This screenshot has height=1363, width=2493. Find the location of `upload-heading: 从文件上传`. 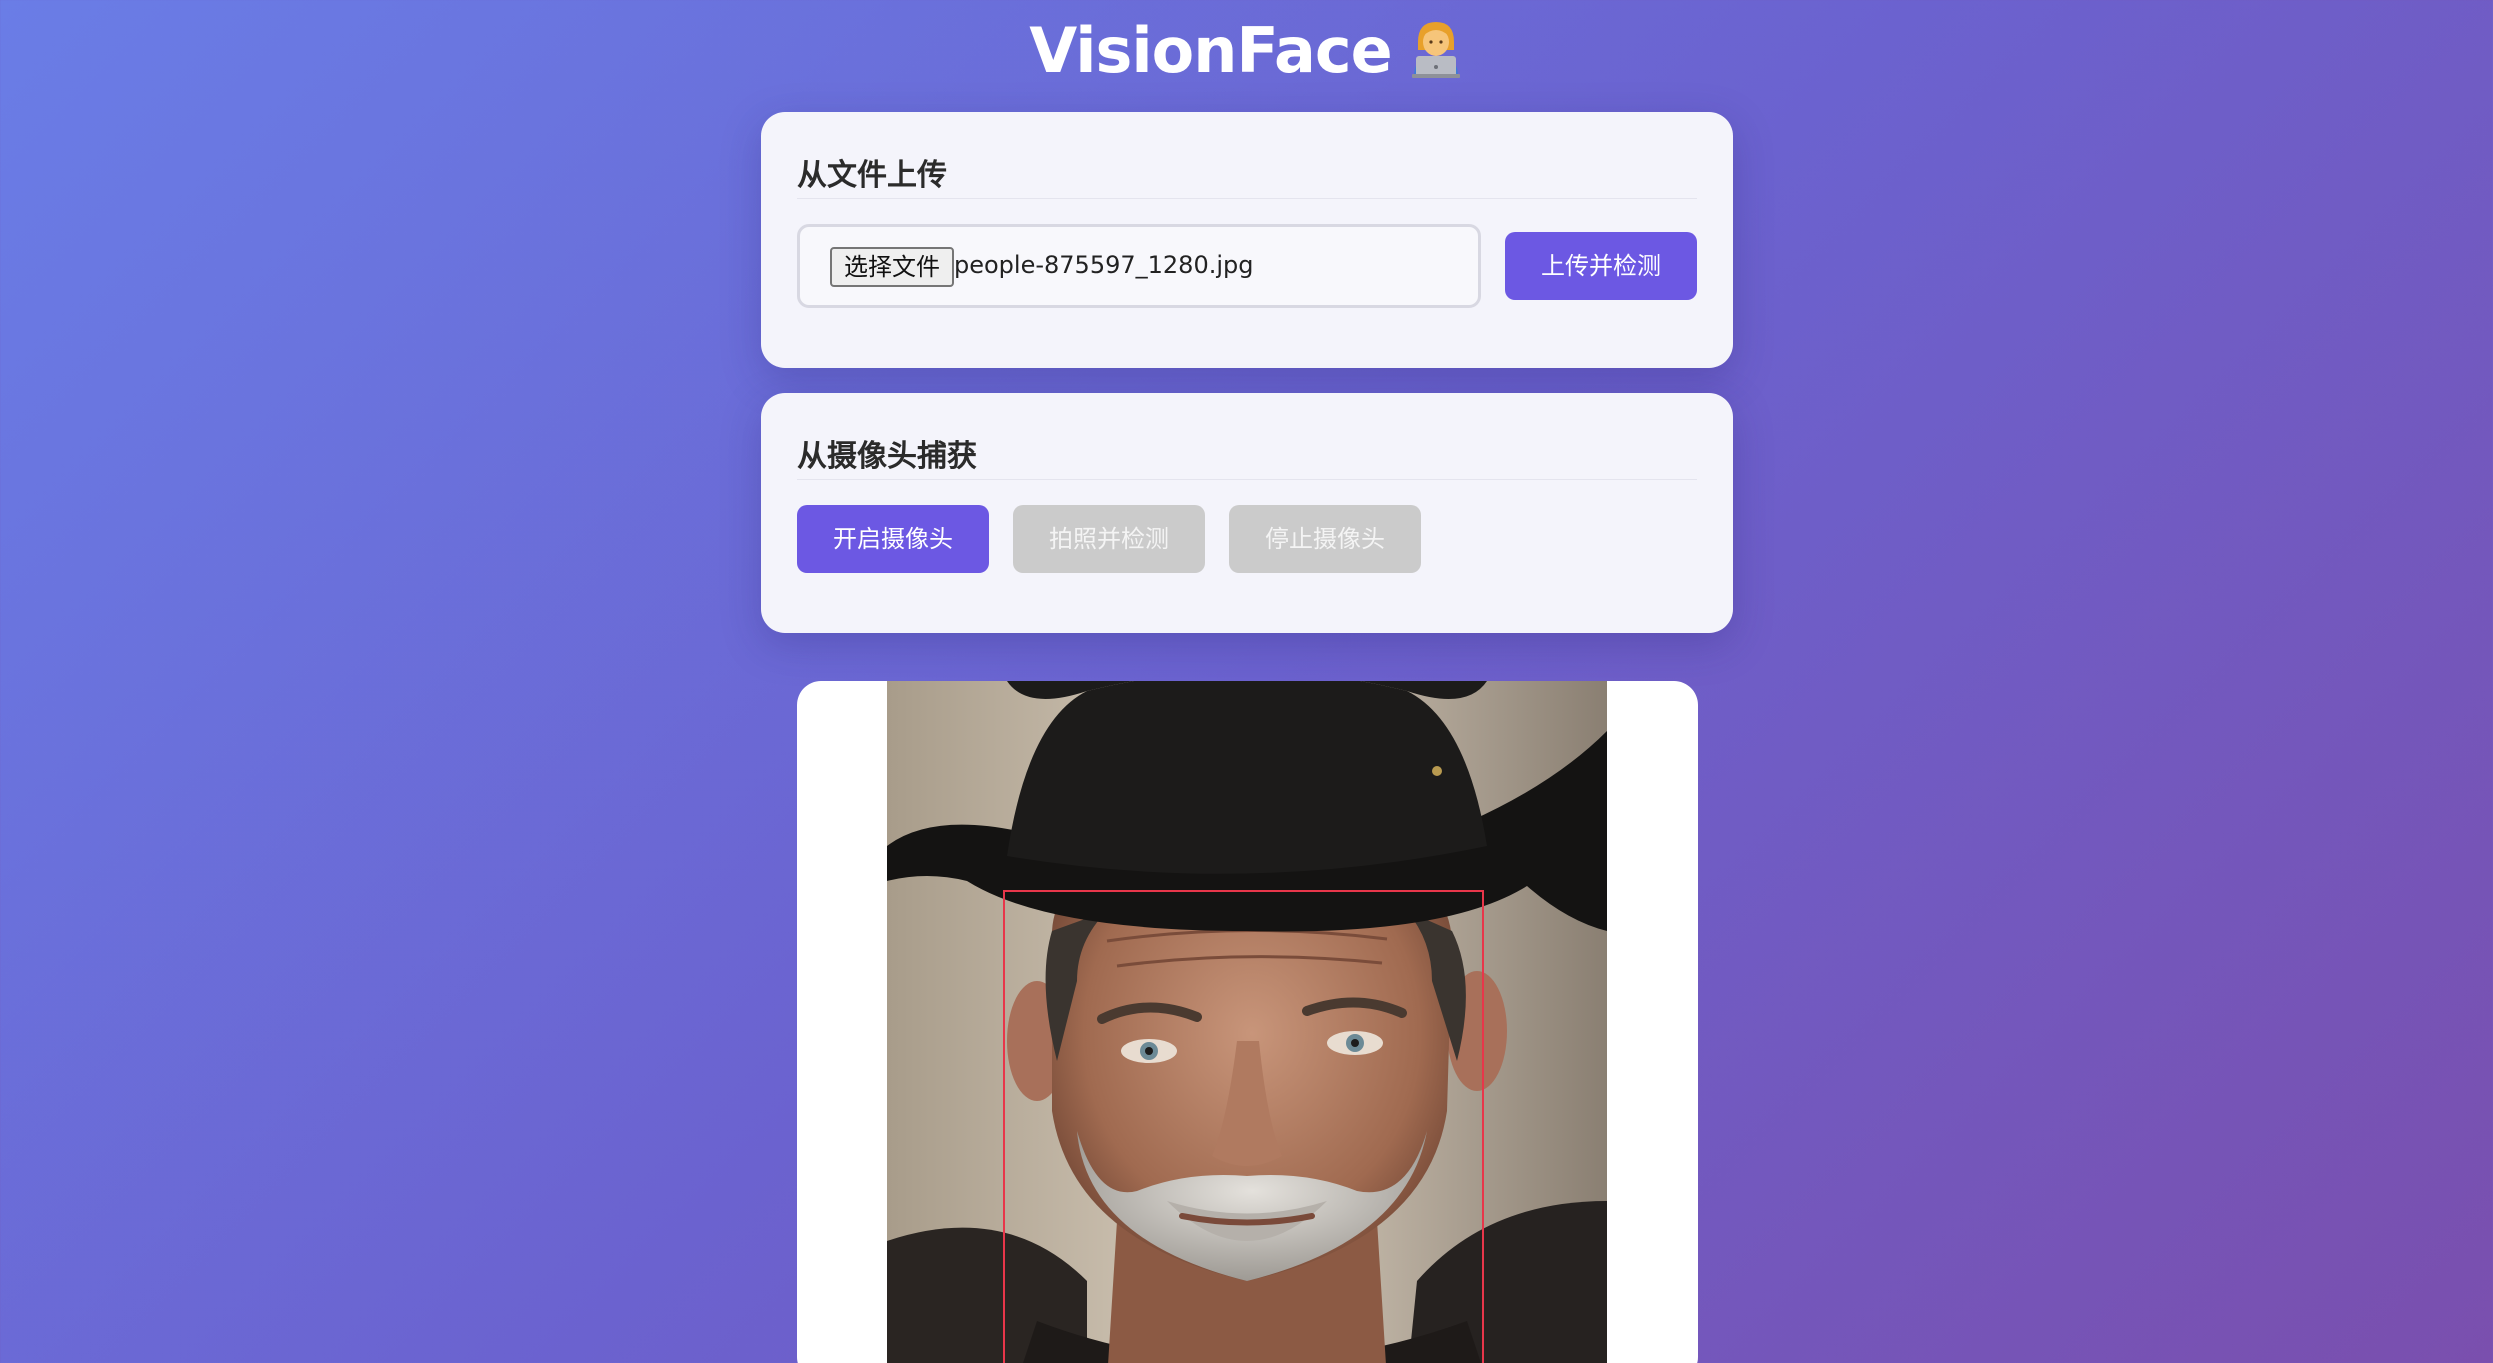

upload-heading: 从文件上传 is located at coordinates (872, 175).